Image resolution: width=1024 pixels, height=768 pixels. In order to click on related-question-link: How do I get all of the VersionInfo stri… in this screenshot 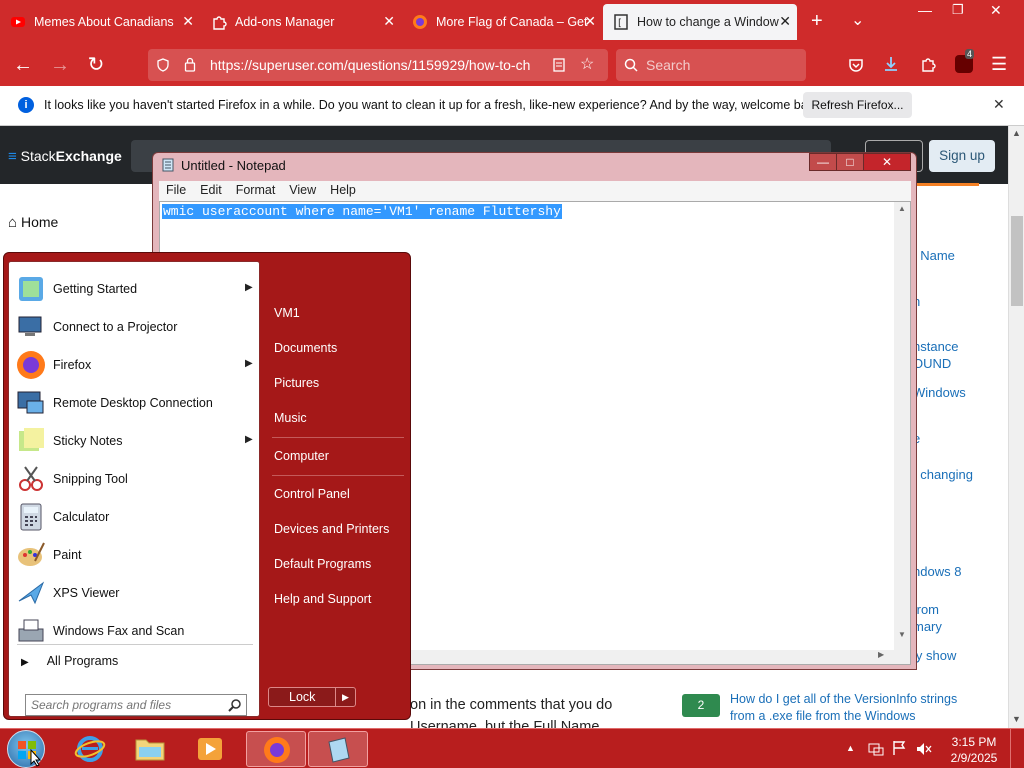, I will do `click(843, 699)`.